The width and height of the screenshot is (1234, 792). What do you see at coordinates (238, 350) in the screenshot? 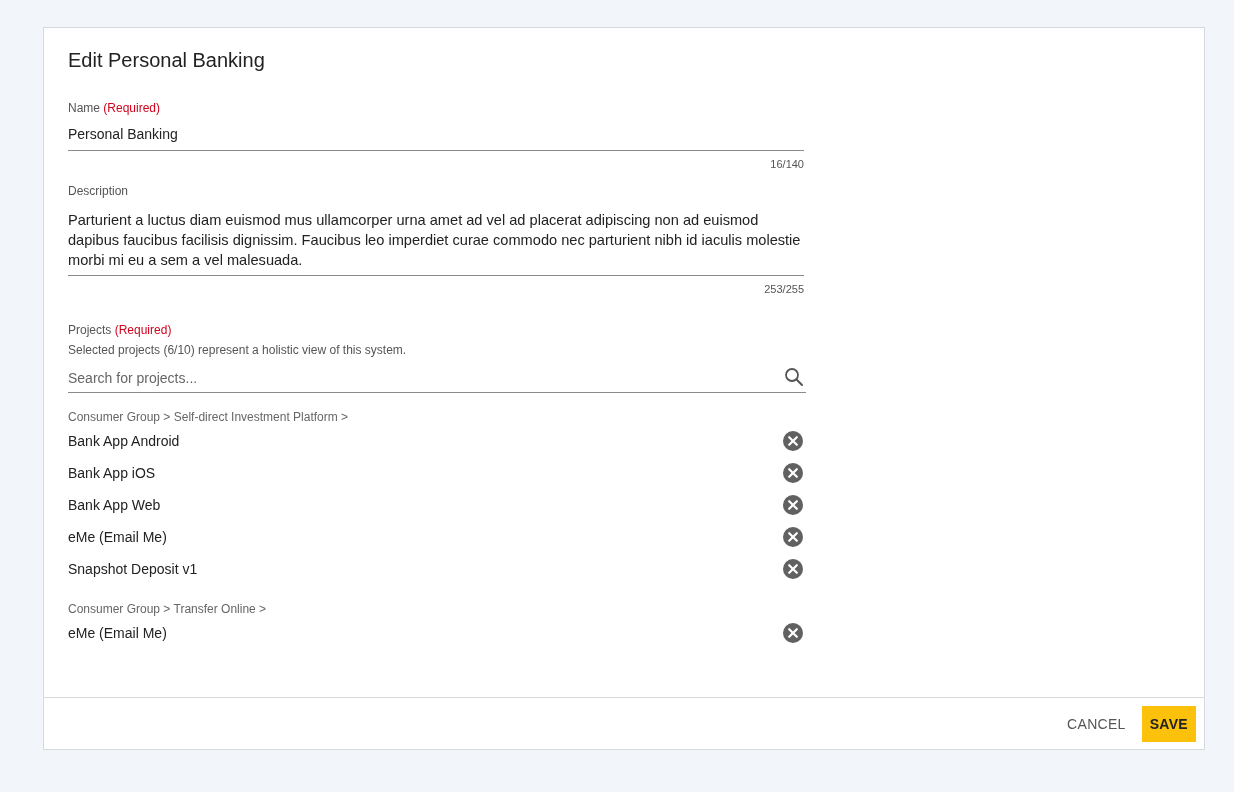
I see `projects-hint: Selected projects (6/10) represent a holistic view of this system.` at bounding box center [238, 350].